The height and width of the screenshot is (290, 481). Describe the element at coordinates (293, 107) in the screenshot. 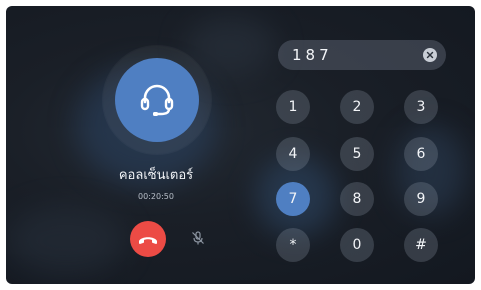

I see `key-1: 1` at that location.